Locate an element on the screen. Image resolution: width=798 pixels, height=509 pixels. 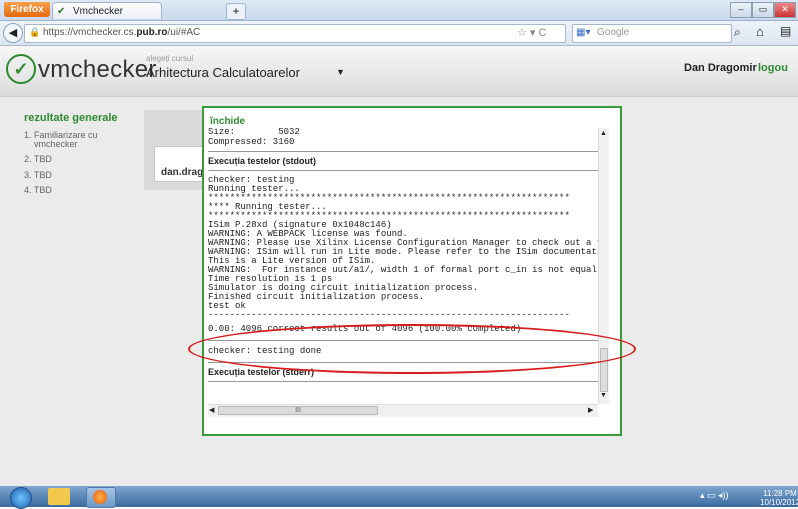
output-line: Finished circuit initialization process. is located at coordinates (316, 297).